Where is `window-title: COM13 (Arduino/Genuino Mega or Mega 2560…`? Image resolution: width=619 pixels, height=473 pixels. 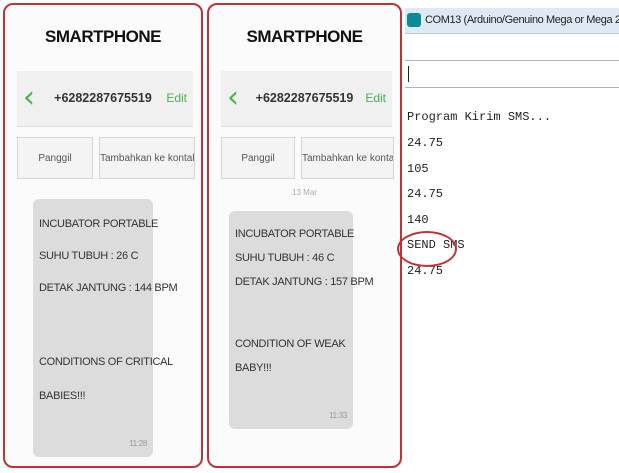
window-title: COM13 (Arduino/Genuino Mega or Mega 2560… is located at coordinates (522, 20).